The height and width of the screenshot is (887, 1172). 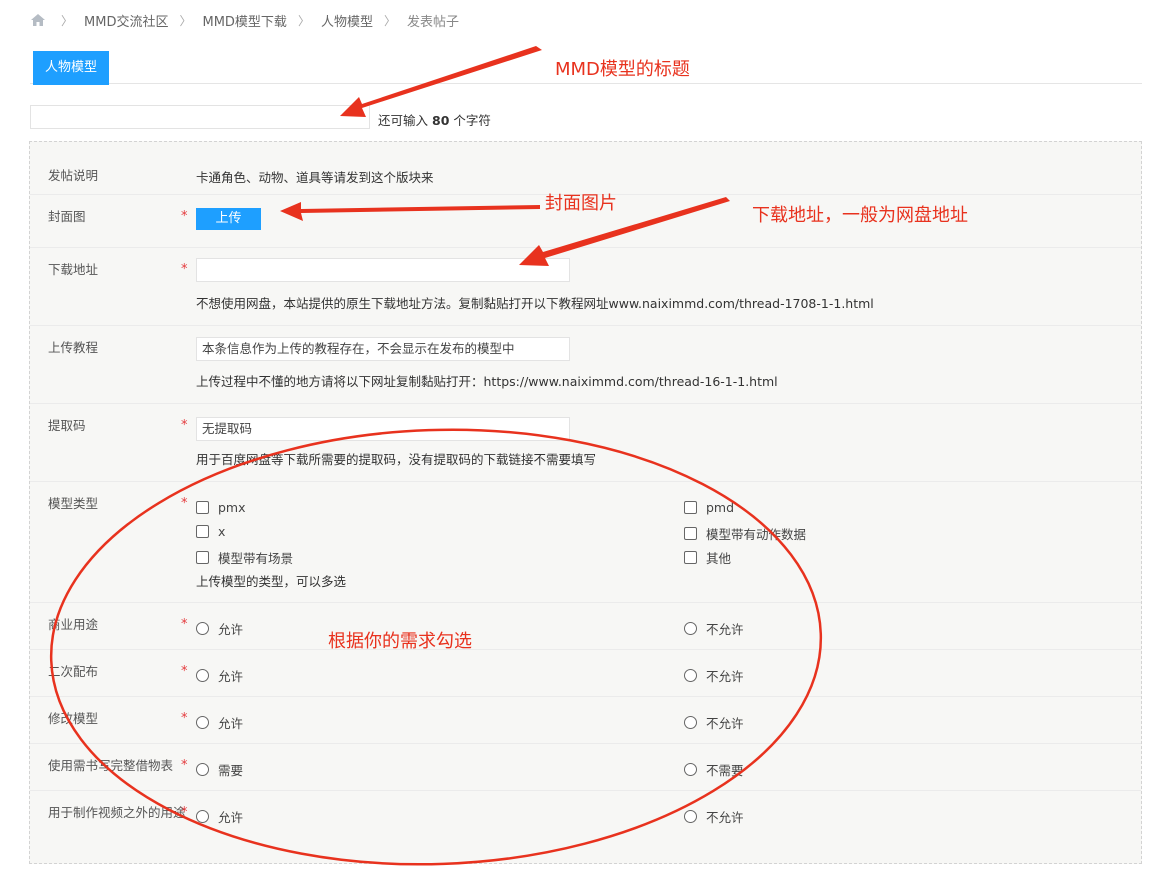 What do you see at coordinates (400, 641) in the screenshot?
I see `annotation-choose-note: 根据你的需求勾选` at bounding box center [400, 641].